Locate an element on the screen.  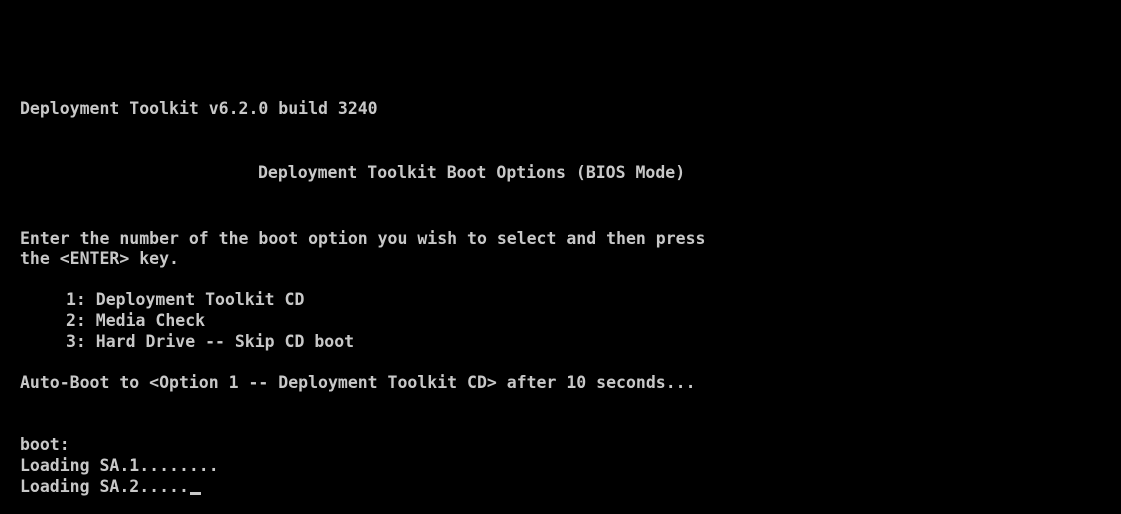
instruction-line-2: the <ENTER> key. is located at coordinates (99, 258).